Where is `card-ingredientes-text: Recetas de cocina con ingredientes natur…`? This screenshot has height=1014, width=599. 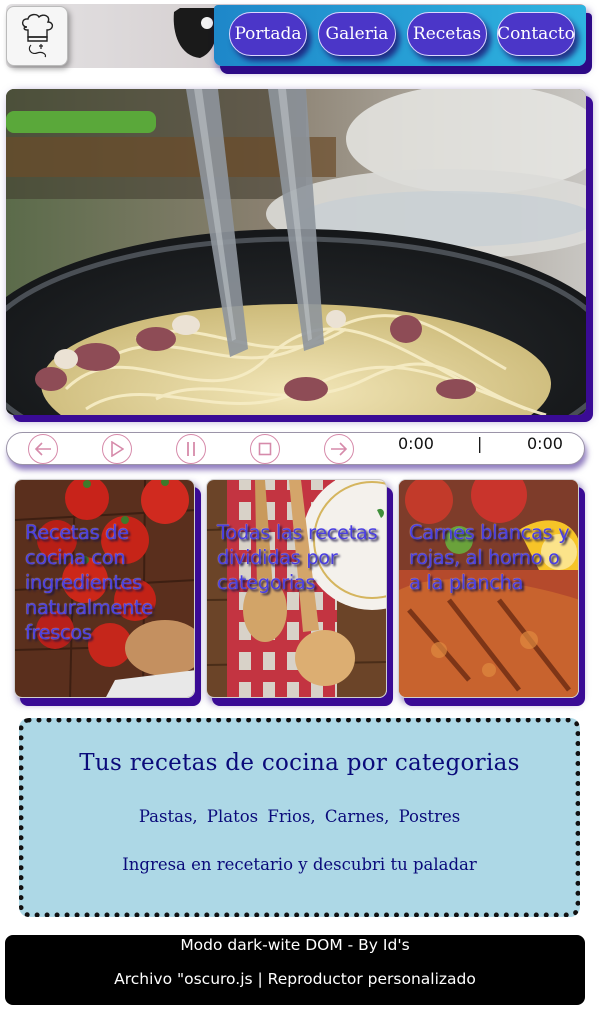
card-ingredientes-text: Recetas de cocina con ingredientes natur… is located at coordinates (89, 582).